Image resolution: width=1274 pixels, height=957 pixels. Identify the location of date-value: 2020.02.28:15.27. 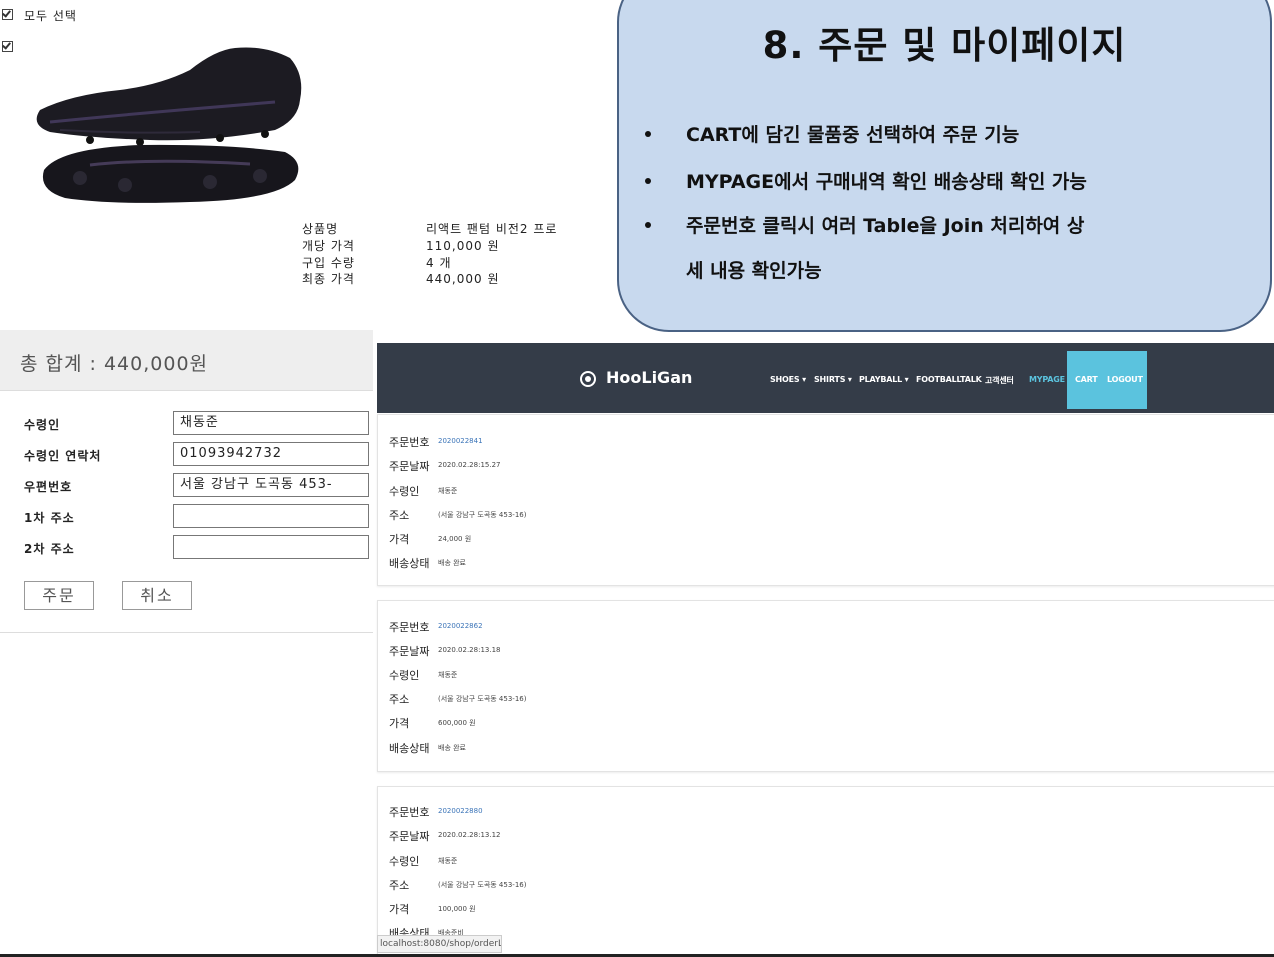
(469, 465).